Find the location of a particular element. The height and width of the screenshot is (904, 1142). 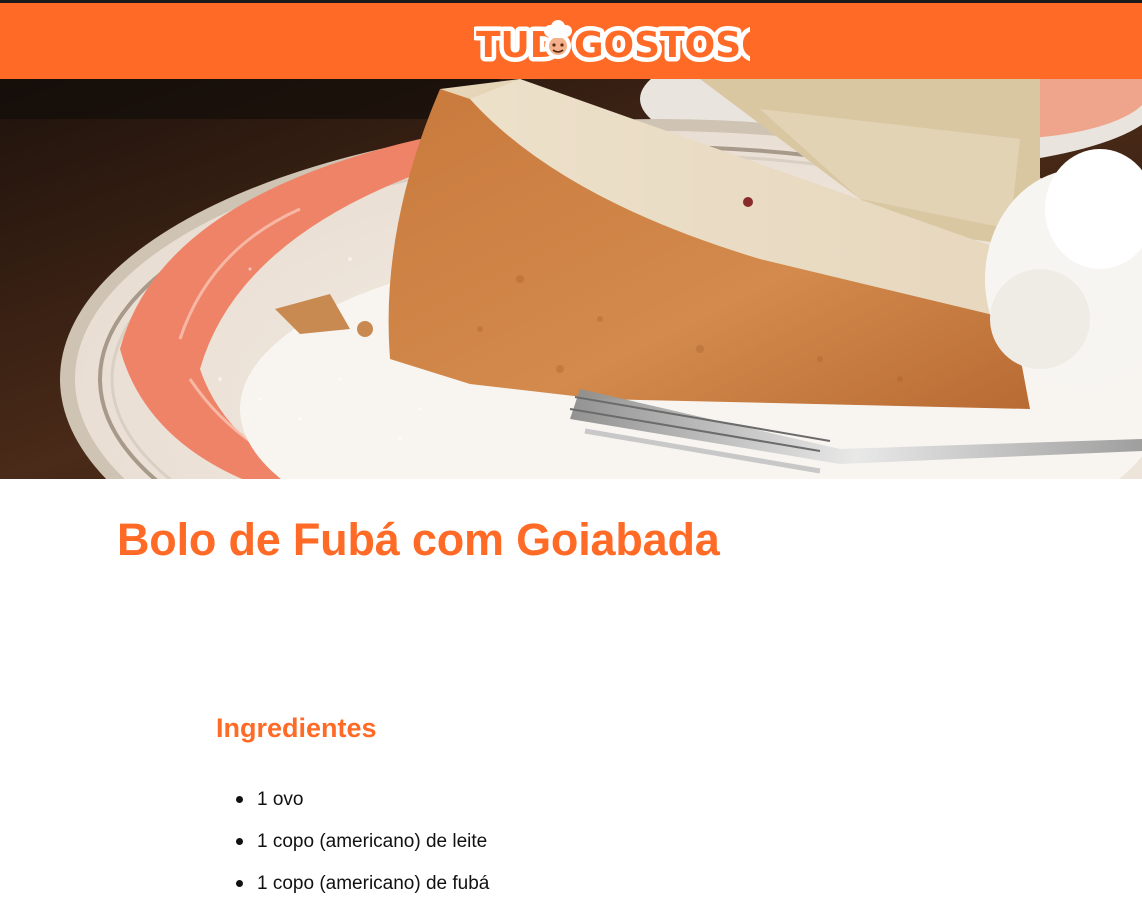

list-item: 1 copo (americano) de fubá is located at coordinates (352, 884).